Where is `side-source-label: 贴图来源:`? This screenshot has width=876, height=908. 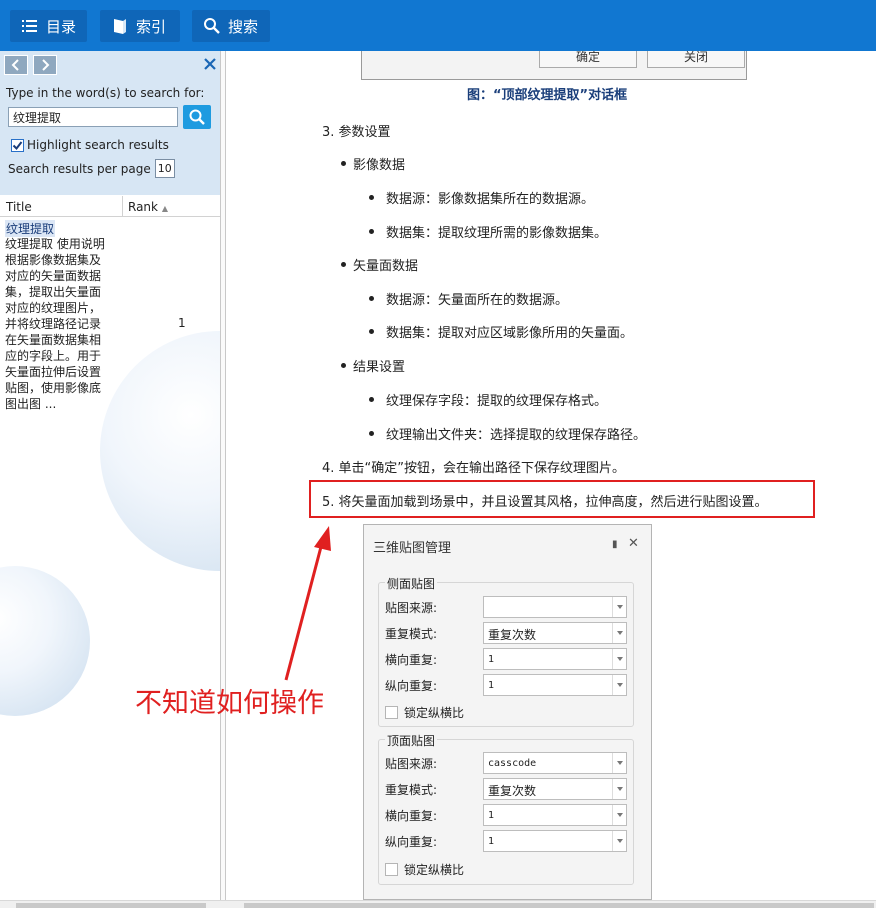
side-source-label: 贴图来源: is located at coordinates (411, 608).